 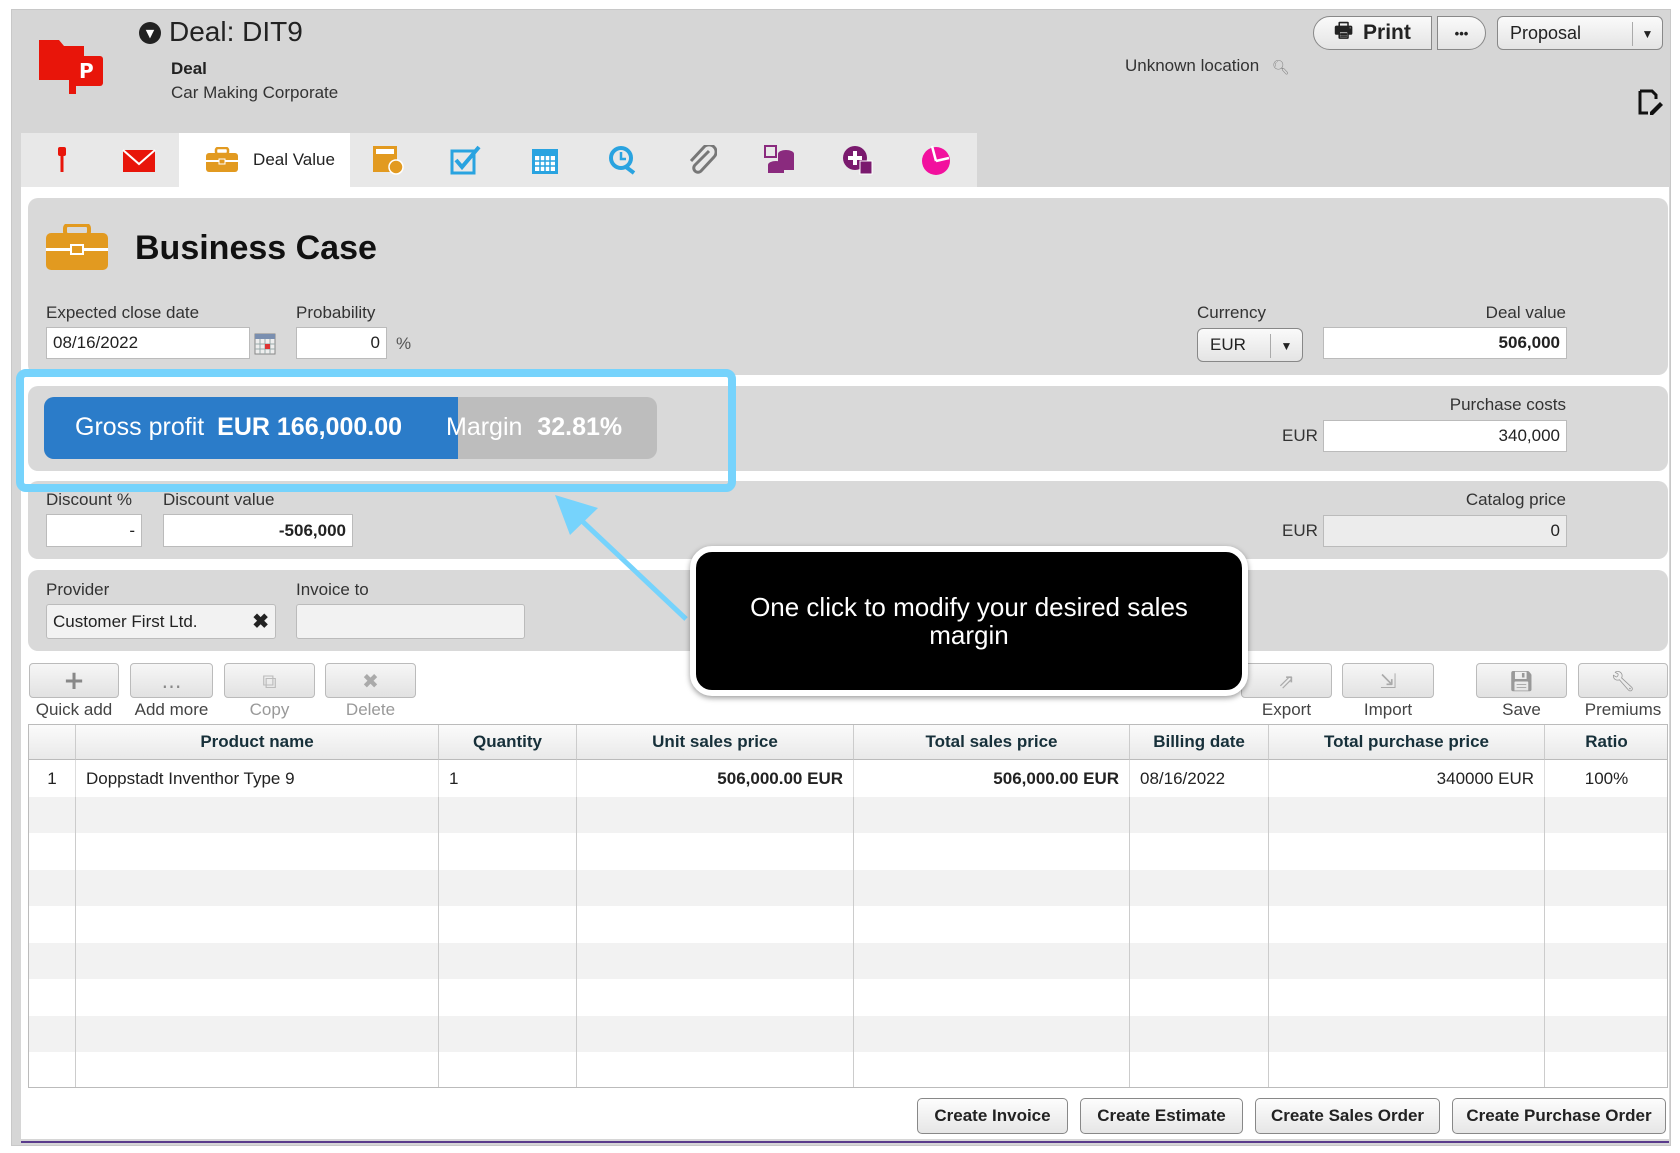 I want to click on column-header-total-sales-price: Total sales price, so click(x=992, y=742).